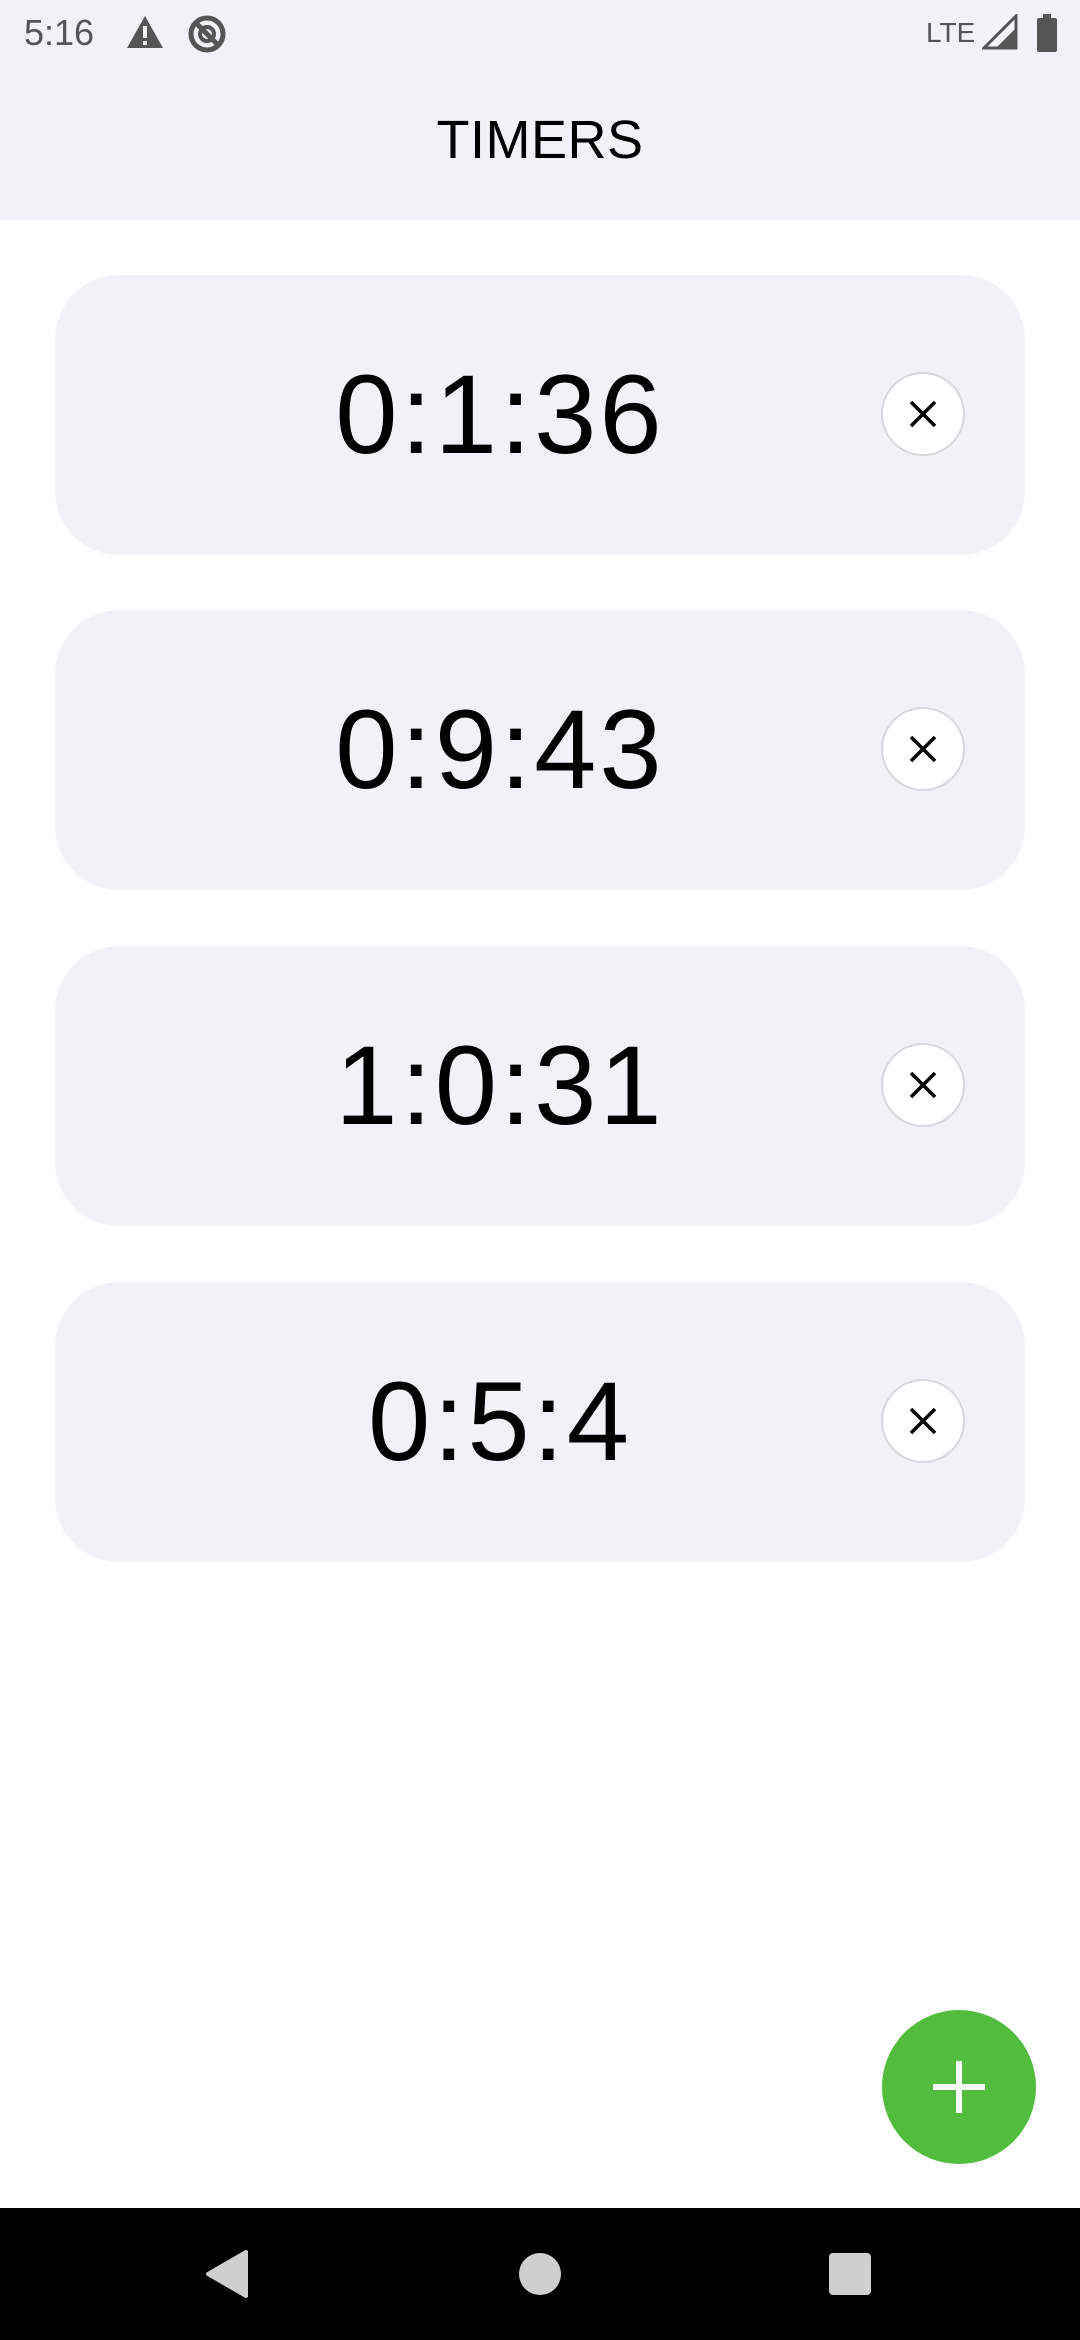 This screenshot has height=2340, width=1080. What do you see at coordinates (500, 1085) in the screenshot?
I see `timer-value: 1:0:31` at bounding box center [500, 1085].